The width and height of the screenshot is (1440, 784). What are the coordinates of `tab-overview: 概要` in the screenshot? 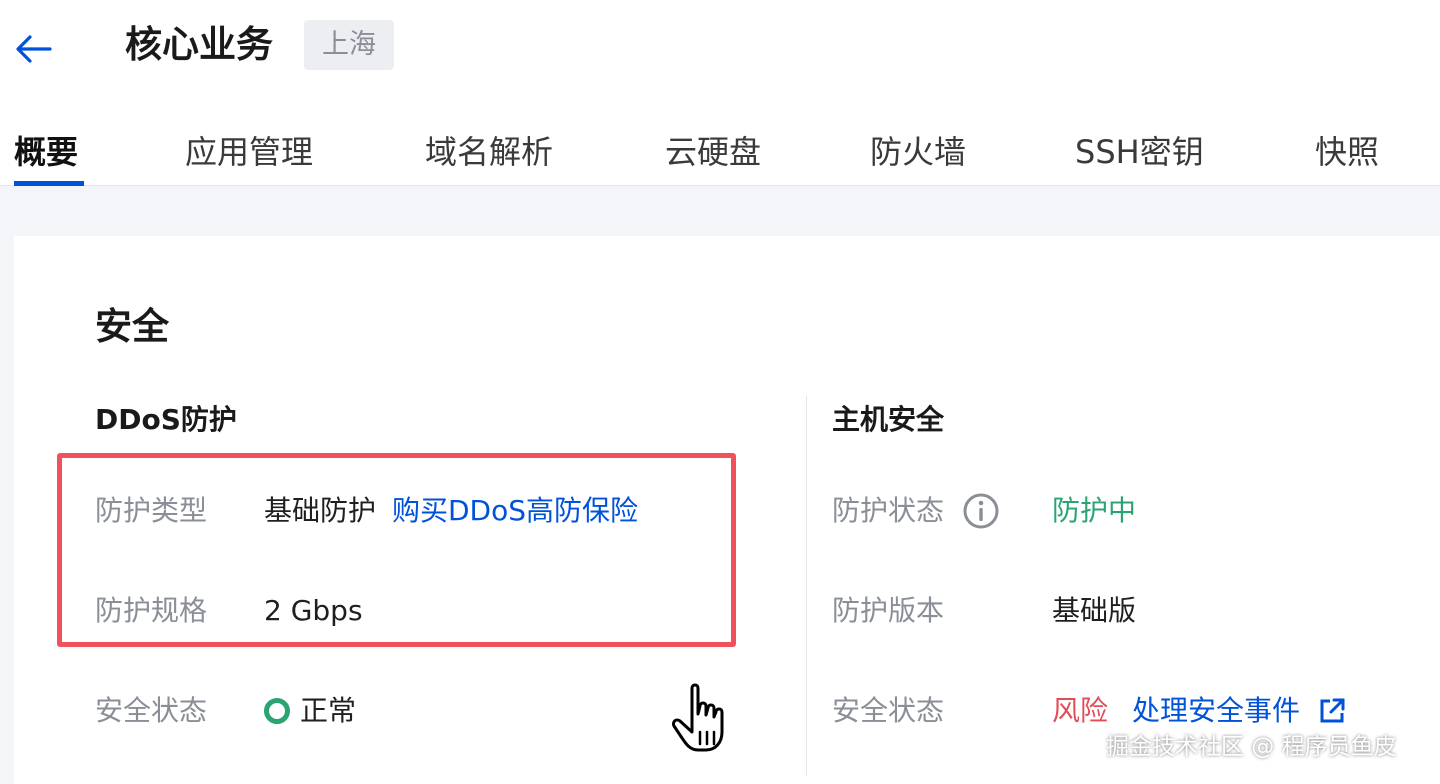 It's located at (46, 152).